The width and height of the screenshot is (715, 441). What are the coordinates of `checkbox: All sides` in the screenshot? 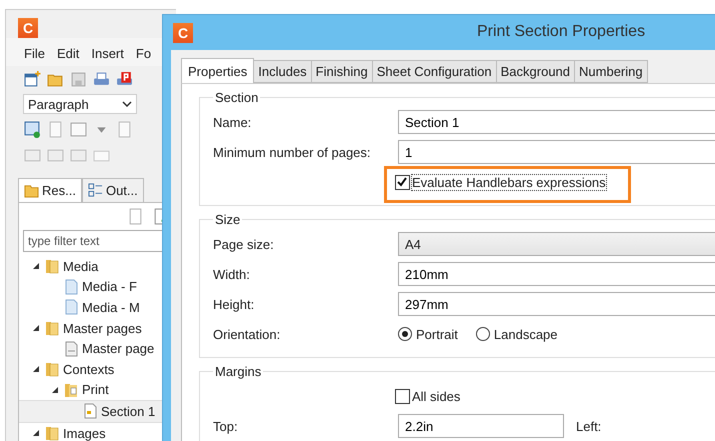 It's located at (427, 396).